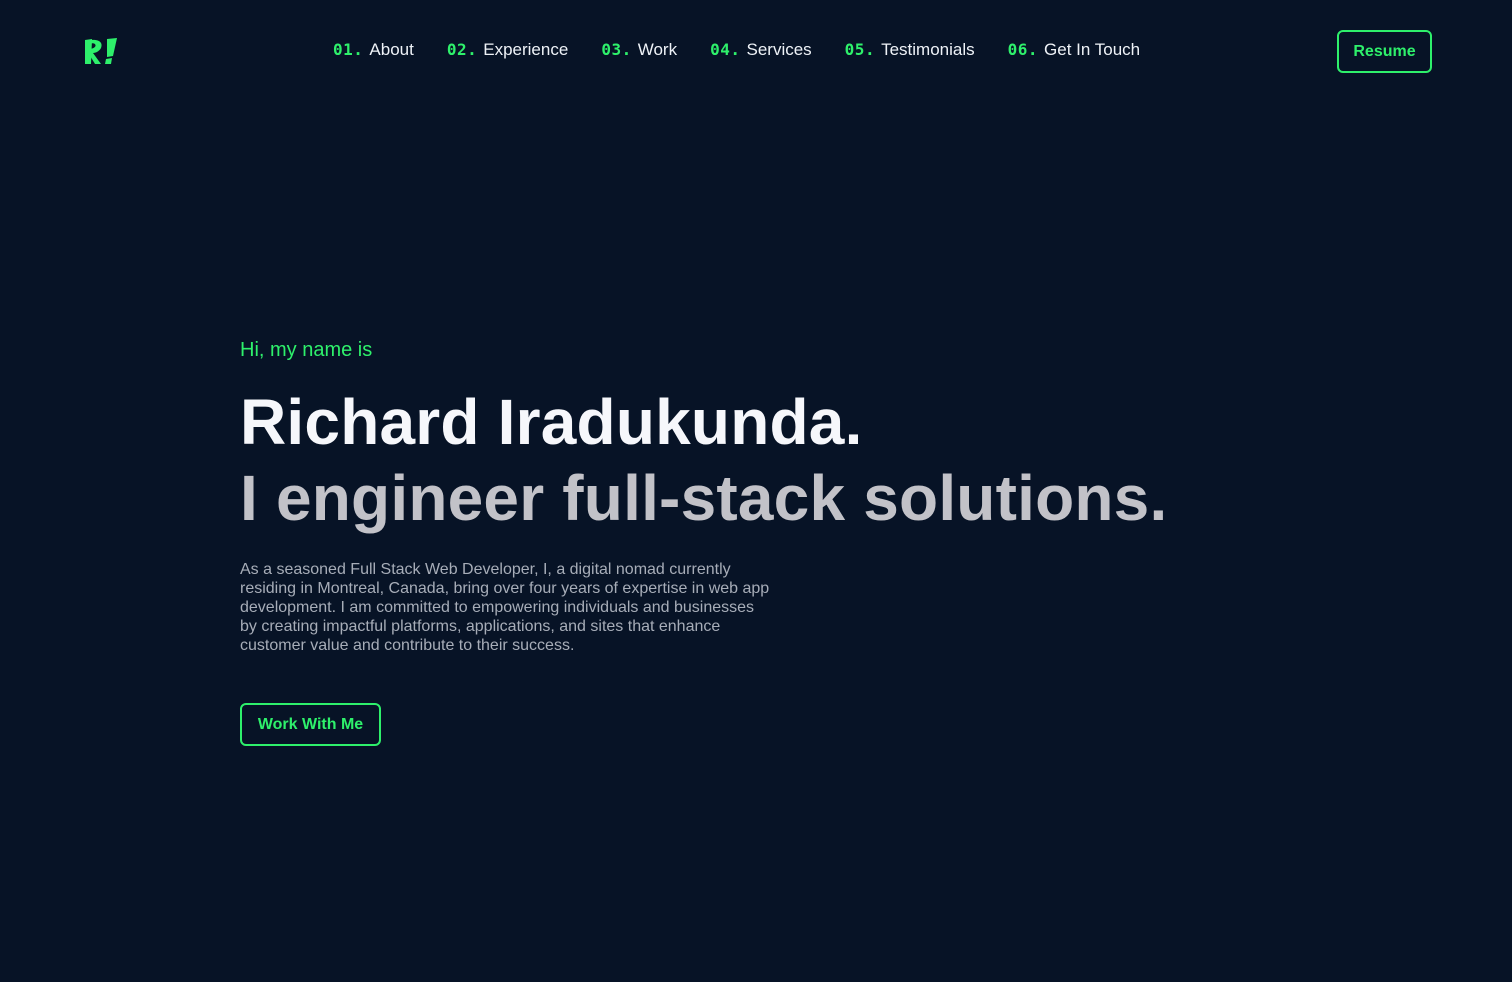 The height and width of the screenshot is (982, 1512). I want to click on nav-number: 03., so click(616, 49).